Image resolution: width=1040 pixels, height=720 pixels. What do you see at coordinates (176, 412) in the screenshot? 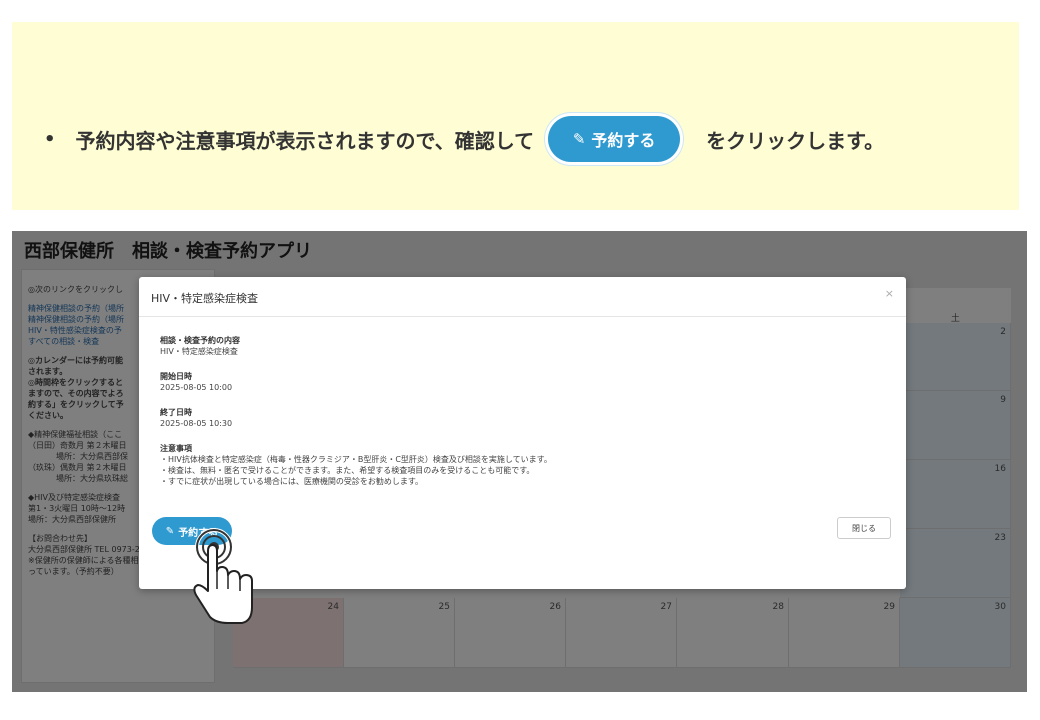
I see `field-label: 終了日時` at bounding box center [176, 412].